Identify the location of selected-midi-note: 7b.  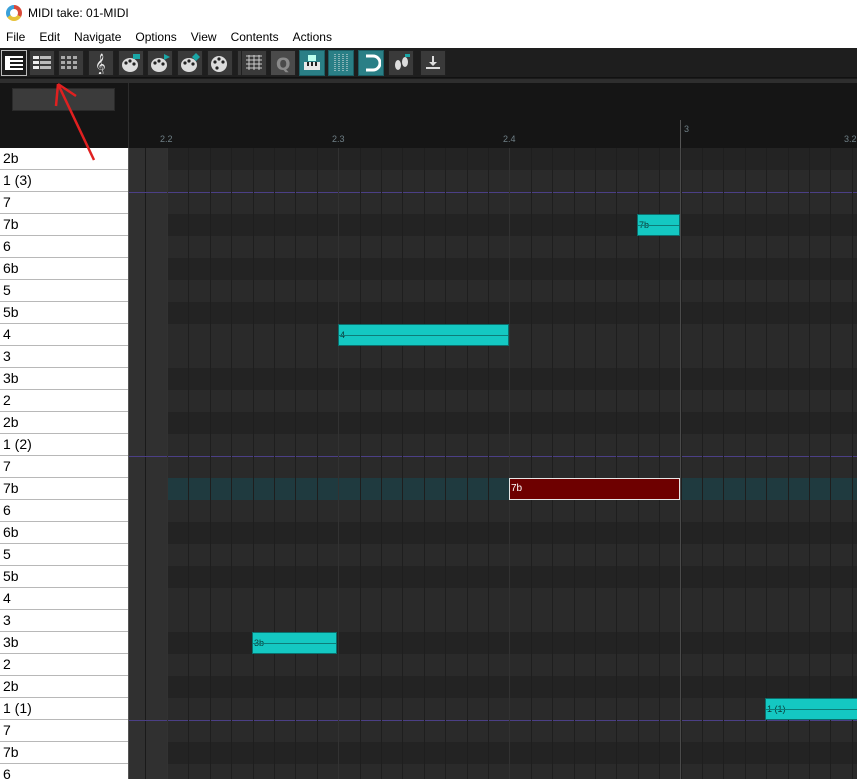
(594, 489).